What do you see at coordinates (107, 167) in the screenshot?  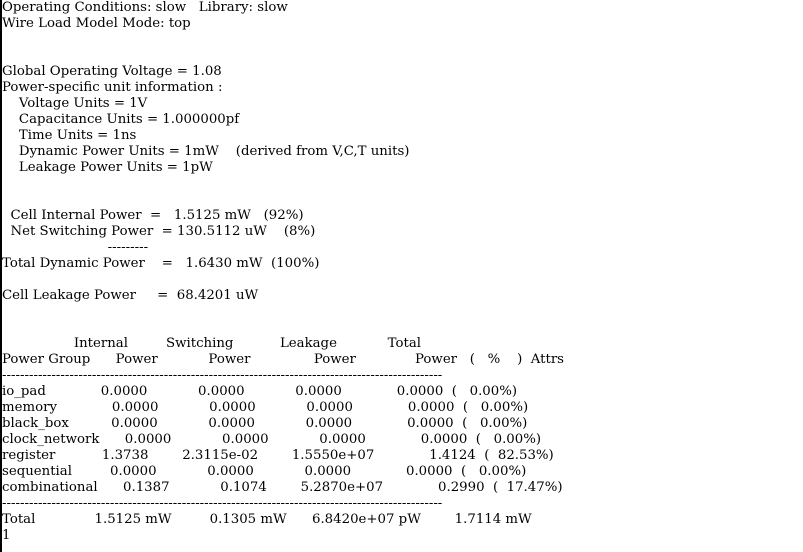 I see `leakage-power-units-line: Leakage Power Units = 1pW` at bounding box center [107, 167].